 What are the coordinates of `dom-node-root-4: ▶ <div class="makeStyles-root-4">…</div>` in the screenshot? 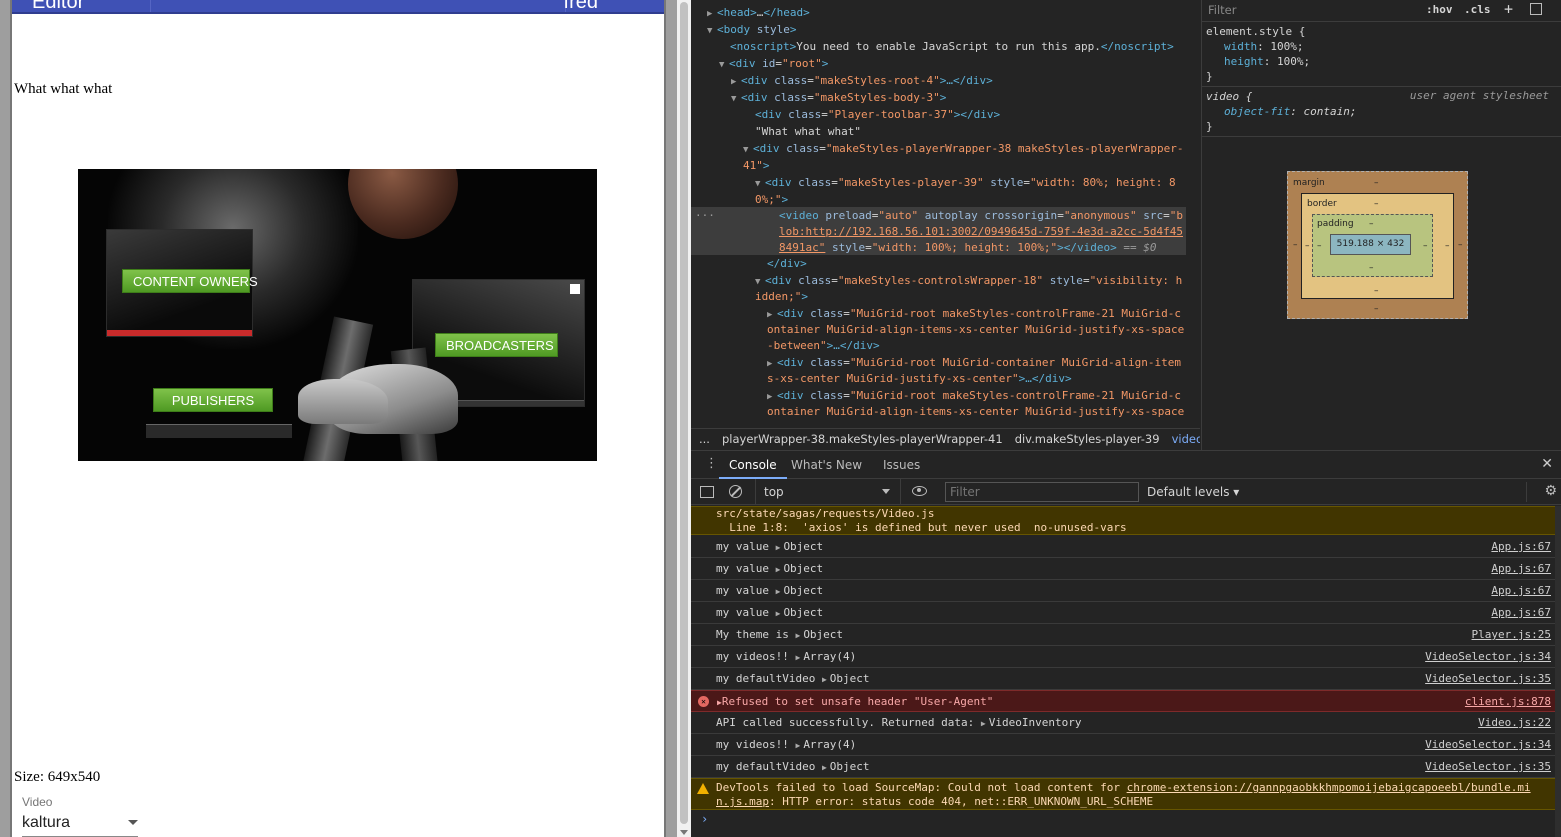 It's located at (862, 80).